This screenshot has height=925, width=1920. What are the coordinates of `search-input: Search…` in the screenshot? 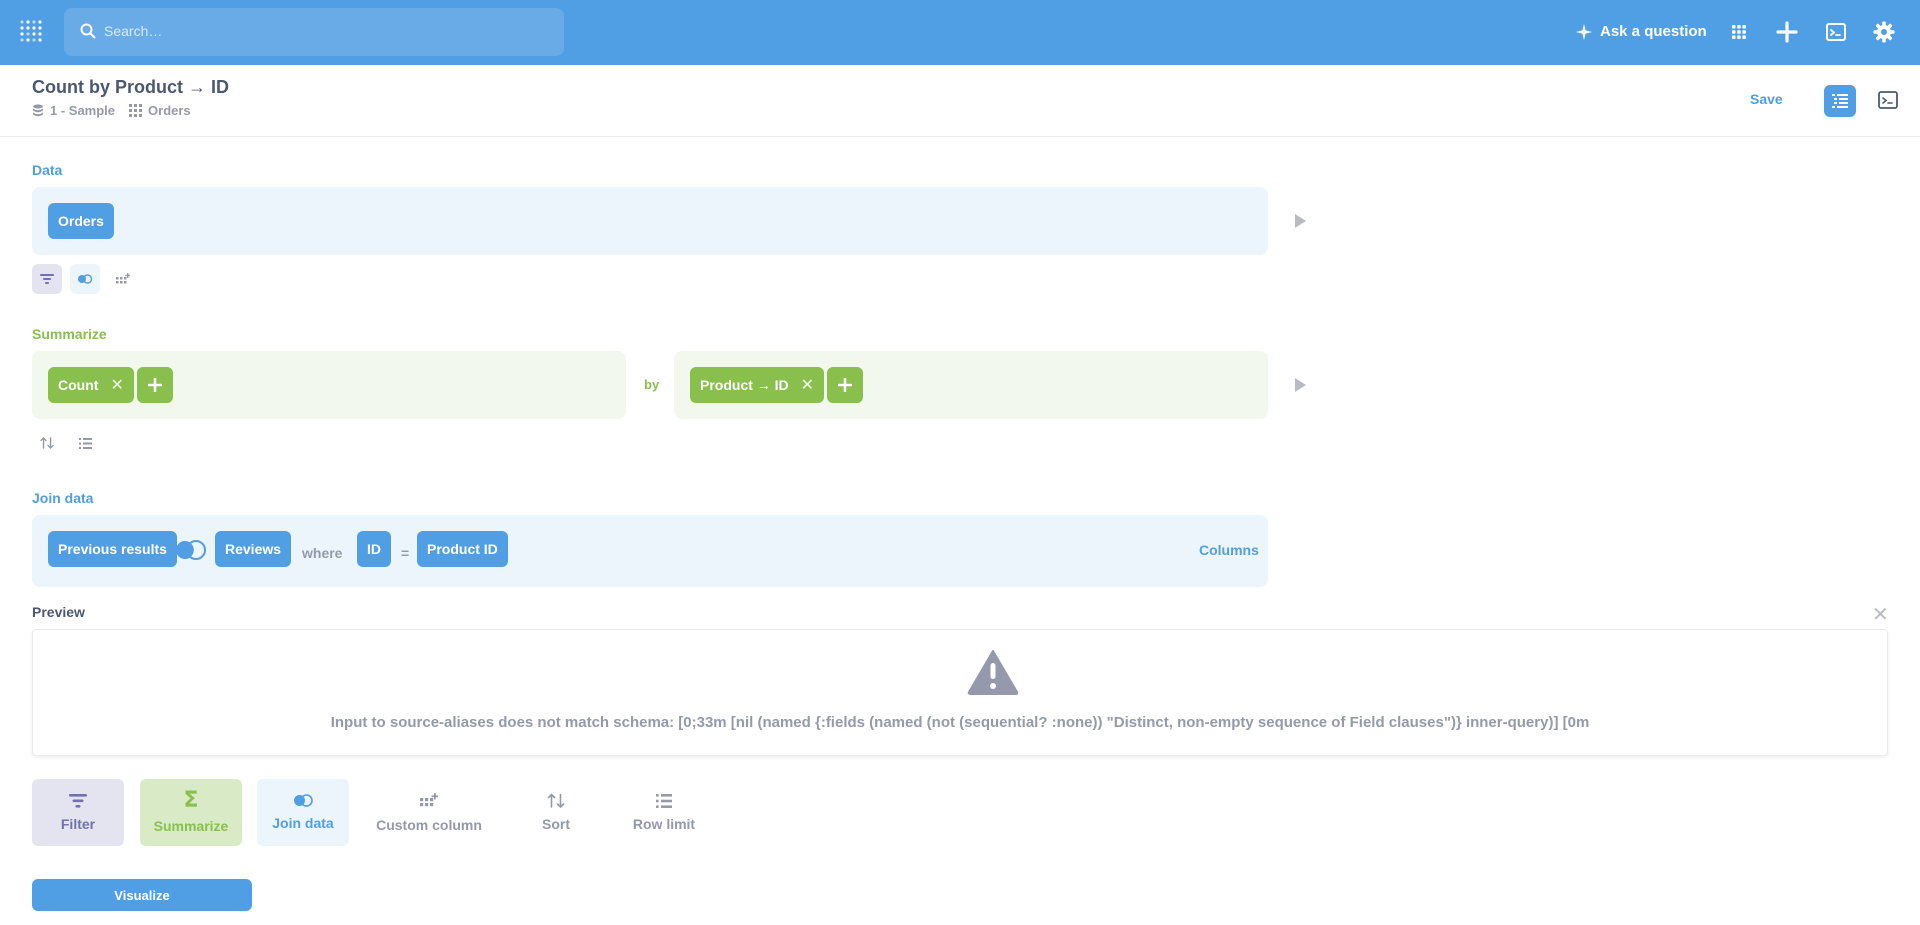 It's located at (133, 31).